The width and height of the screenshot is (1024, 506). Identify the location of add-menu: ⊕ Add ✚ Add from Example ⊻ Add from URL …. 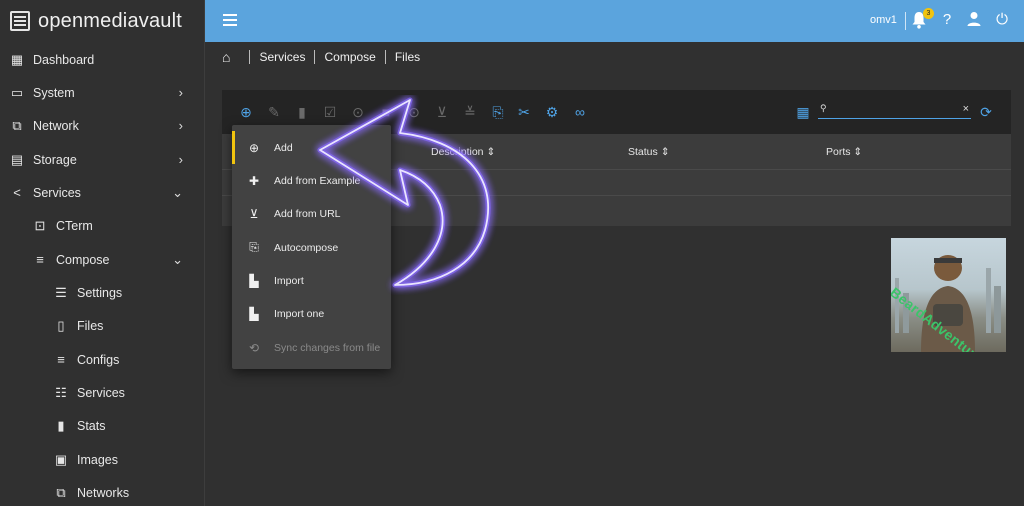
(311, 247).